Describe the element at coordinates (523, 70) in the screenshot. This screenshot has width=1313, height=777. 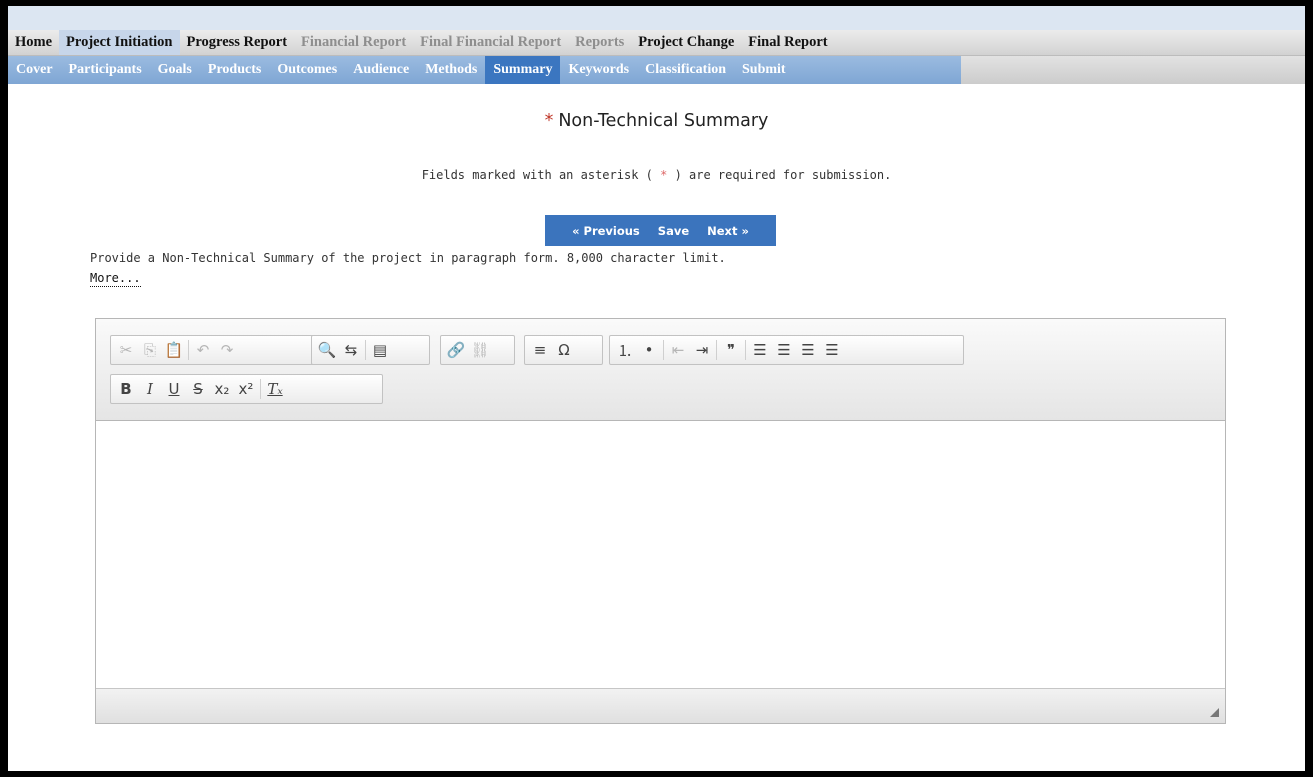
I see `tab-summary: Summary` at that location.